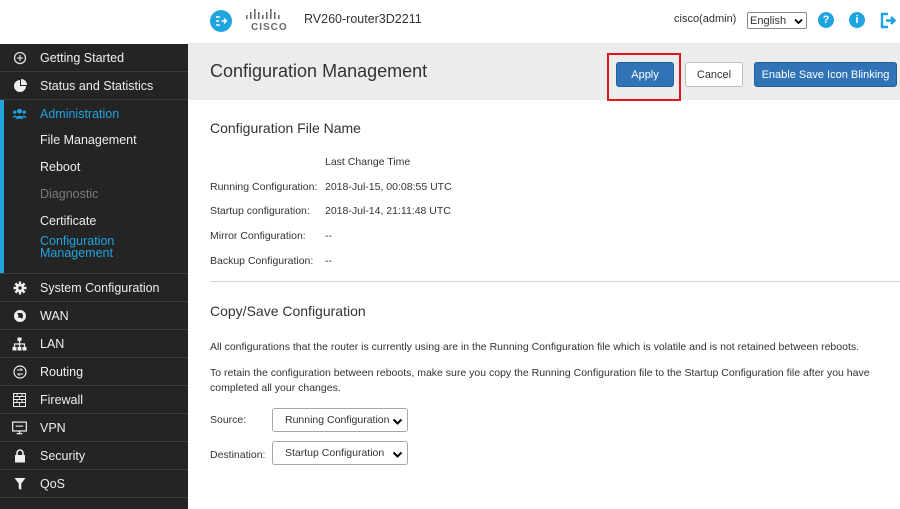 The height and width of the screenshot is (509, 900). I want to click on language-select: English, so click(777, 20).